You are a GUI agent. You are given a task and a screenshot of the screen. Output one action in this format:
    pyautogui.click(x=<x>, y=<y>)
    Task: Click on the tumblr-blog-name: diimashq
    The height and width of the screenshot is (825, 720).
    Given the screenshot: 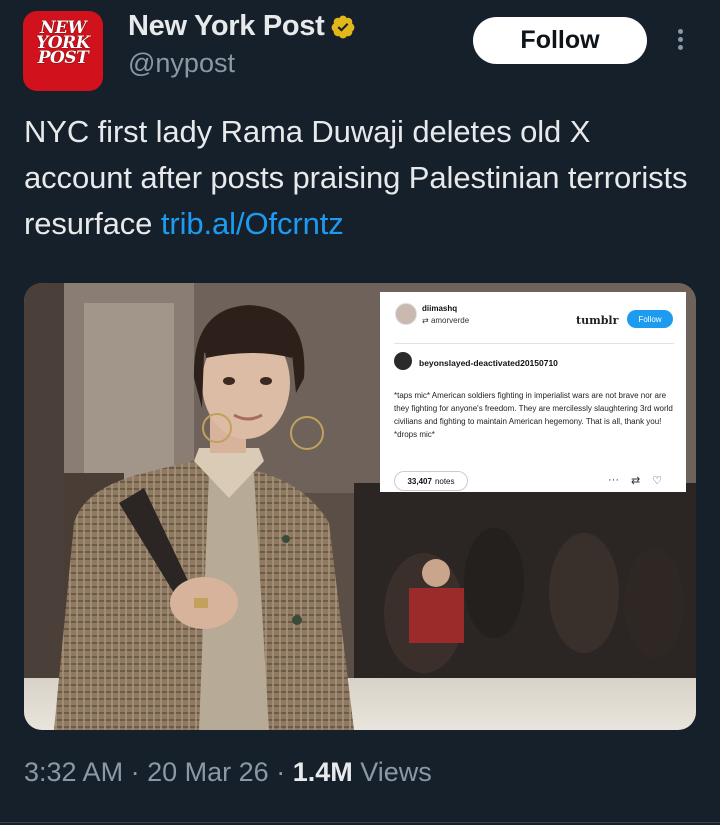 What is the action you would take?
    pyautogui.click(x=440, y=308)
    